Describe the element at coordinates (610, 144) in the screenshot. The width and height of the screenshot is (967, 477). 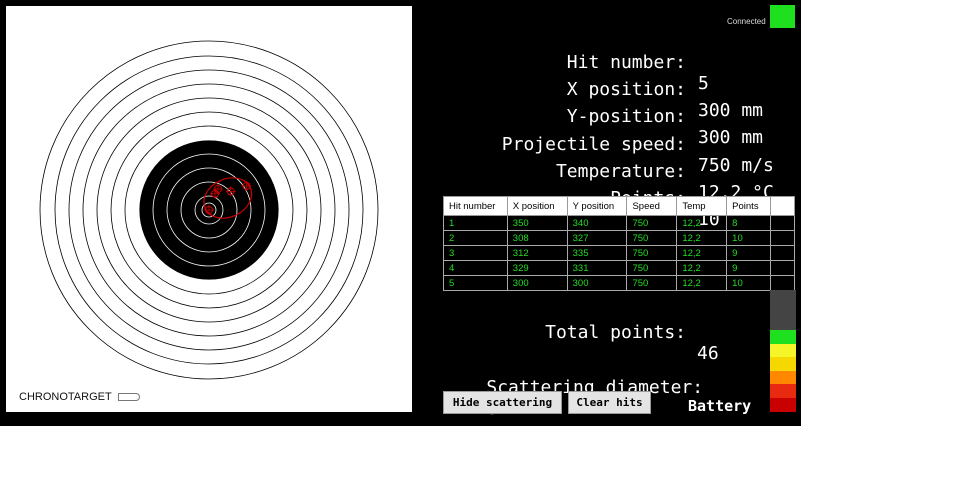
I see `speed-row: Projectile speed: 750 m/s` at that location.